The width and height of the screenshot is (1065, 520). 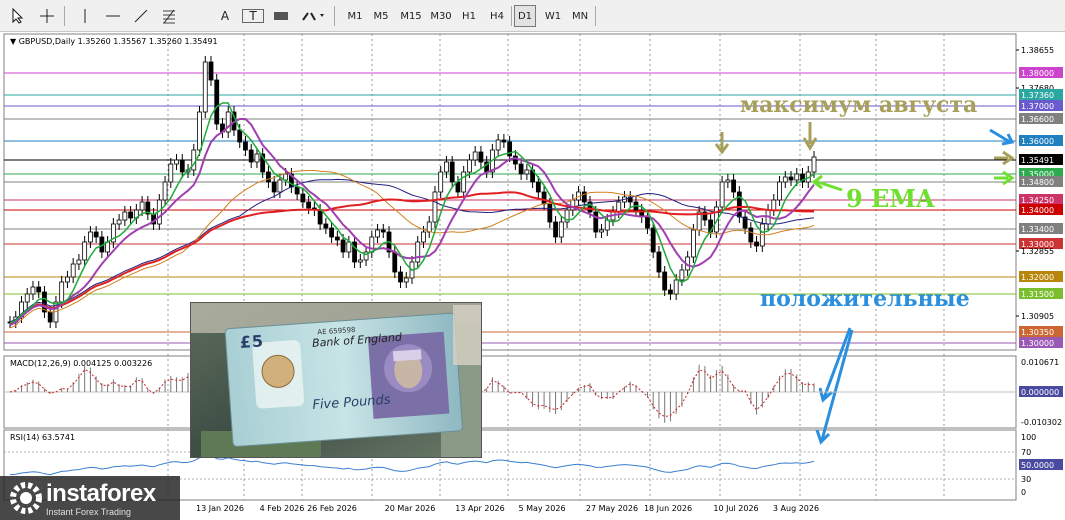 What do you see at coordinates (612, 508) in the screenshot?
I see `date-label-6: 27 May 2026` at bounding box center [612, 508].